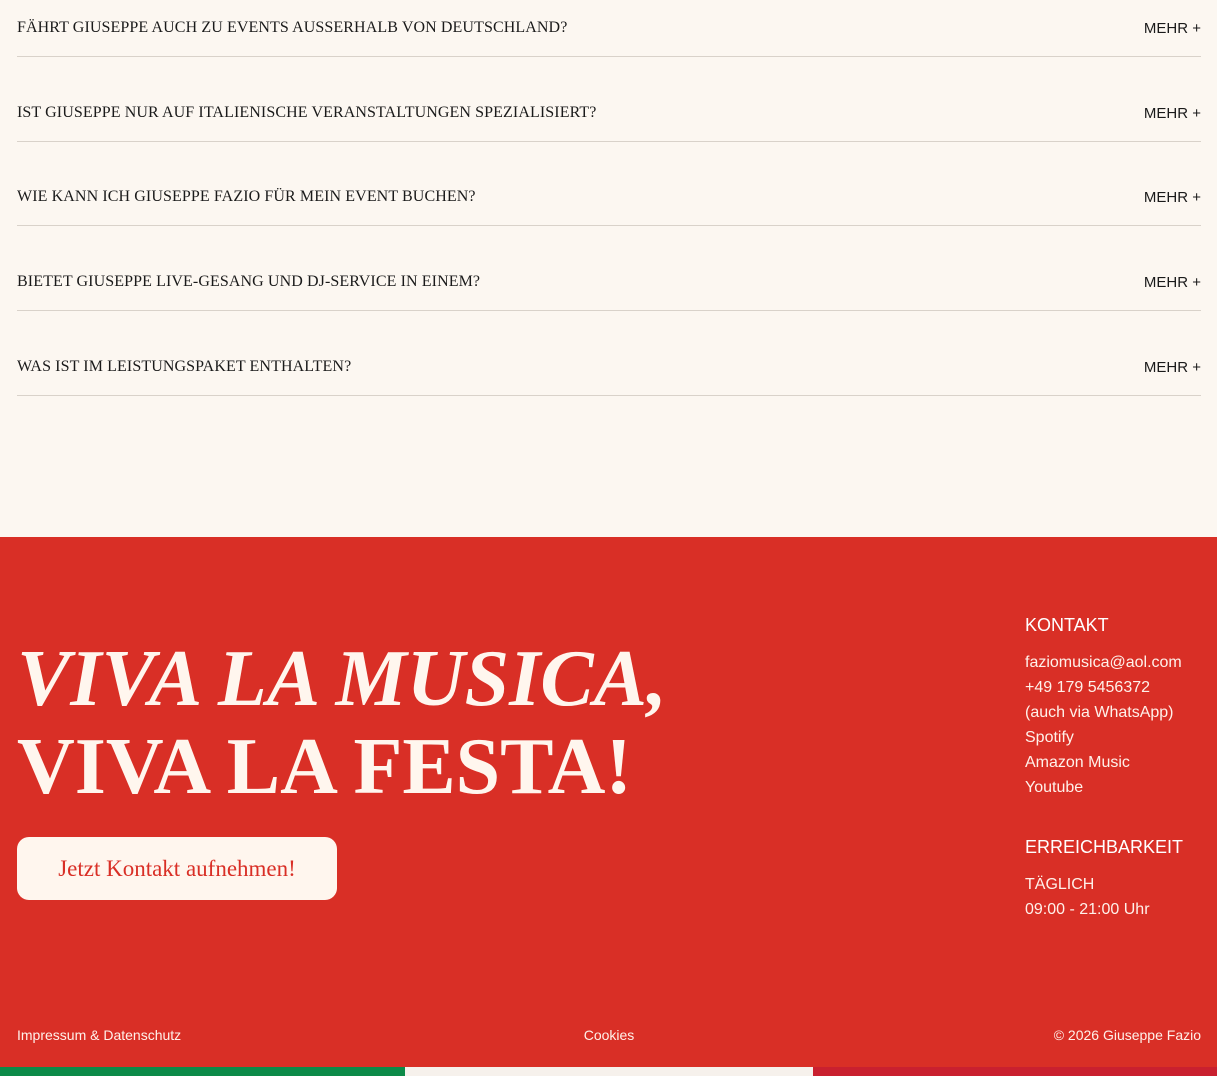 This screenshot has height=1076, width=1217. I want to click on availability-column: ERREICHBARKEIT TÄGLICH 09:00 - 21:00 Uhr, so click(1117, 879).